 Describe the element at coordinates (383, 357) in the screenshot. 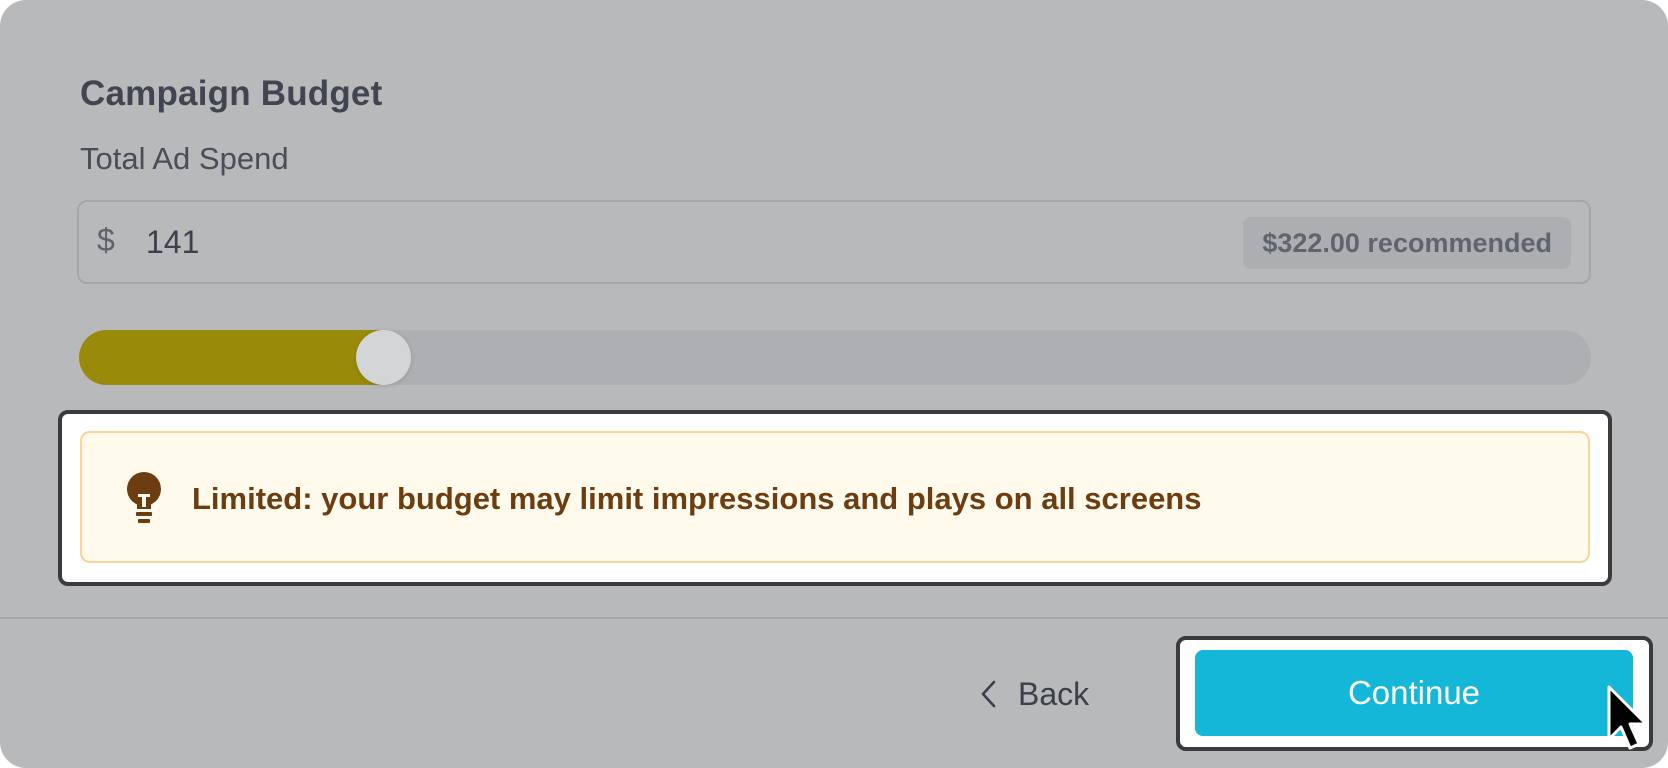

I see `slider-thumb` at that location.